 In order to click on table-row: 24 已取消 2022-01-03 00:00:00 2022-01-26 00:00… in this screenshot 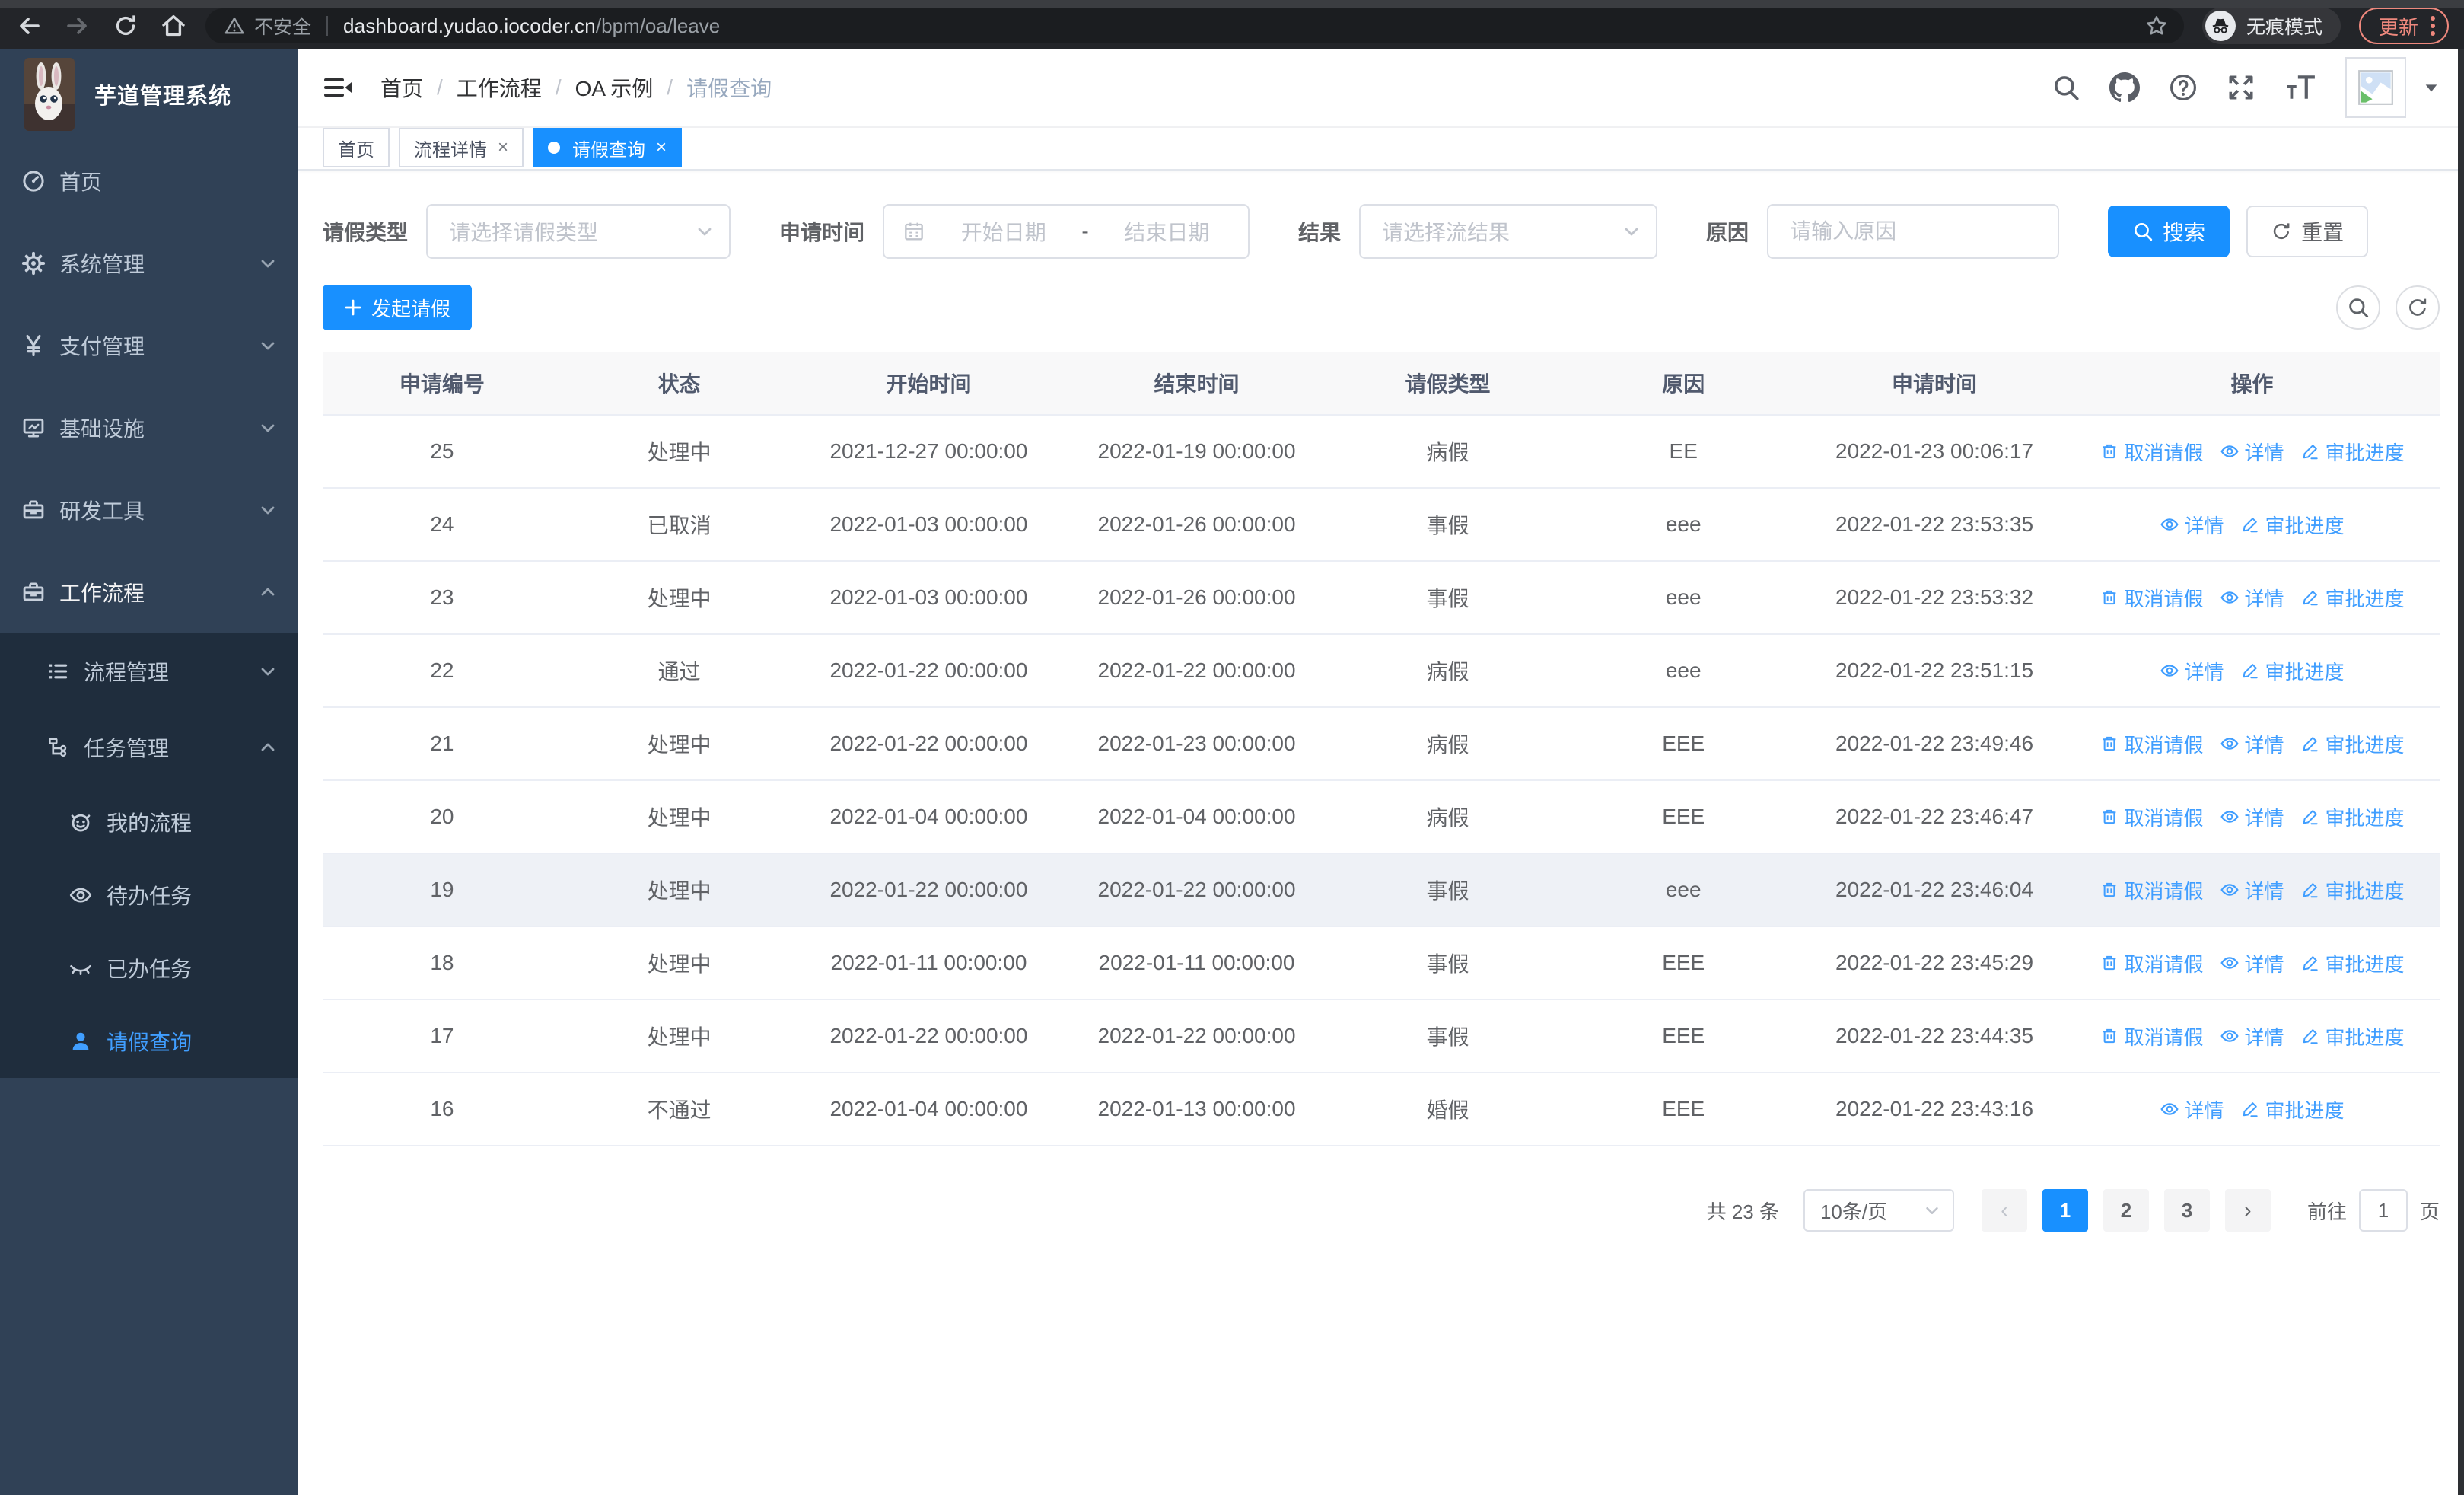, I will do `click(1381, 526)`.